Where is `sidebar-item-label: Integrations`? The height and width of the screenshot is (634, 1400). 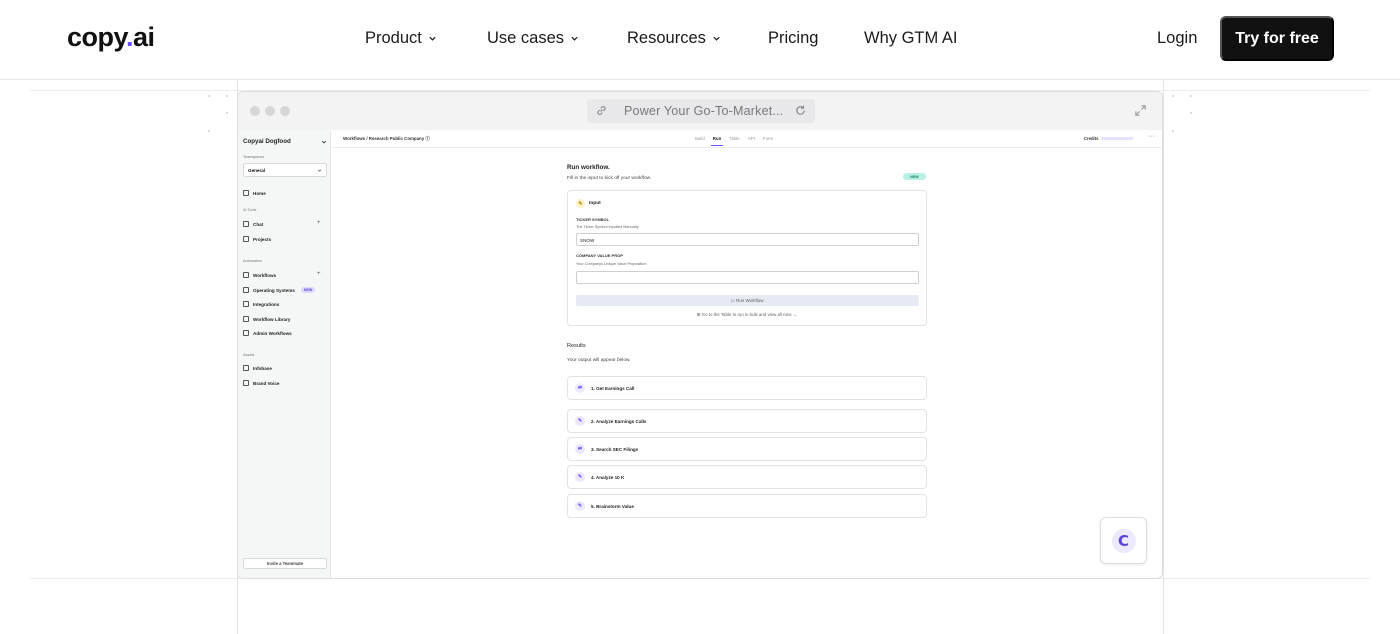 sidebar-item-label: Integrations is located at coordinates (266, 304).